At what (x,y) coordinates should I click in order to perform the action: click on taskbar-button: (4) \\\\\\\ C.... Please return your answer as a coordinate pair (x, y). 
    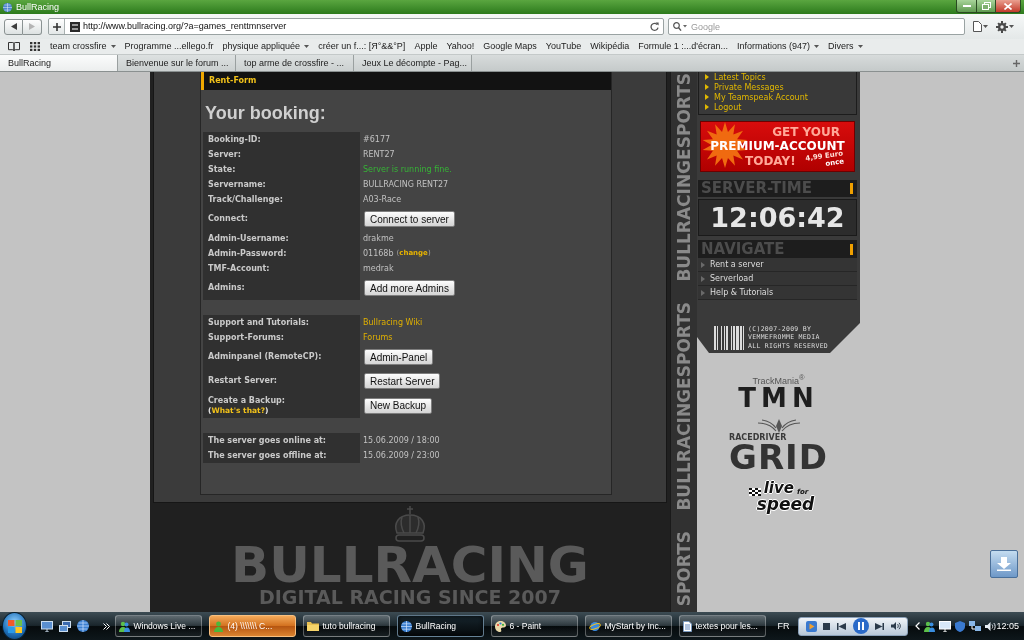
    Looking at the image, I should click on (253, 626).